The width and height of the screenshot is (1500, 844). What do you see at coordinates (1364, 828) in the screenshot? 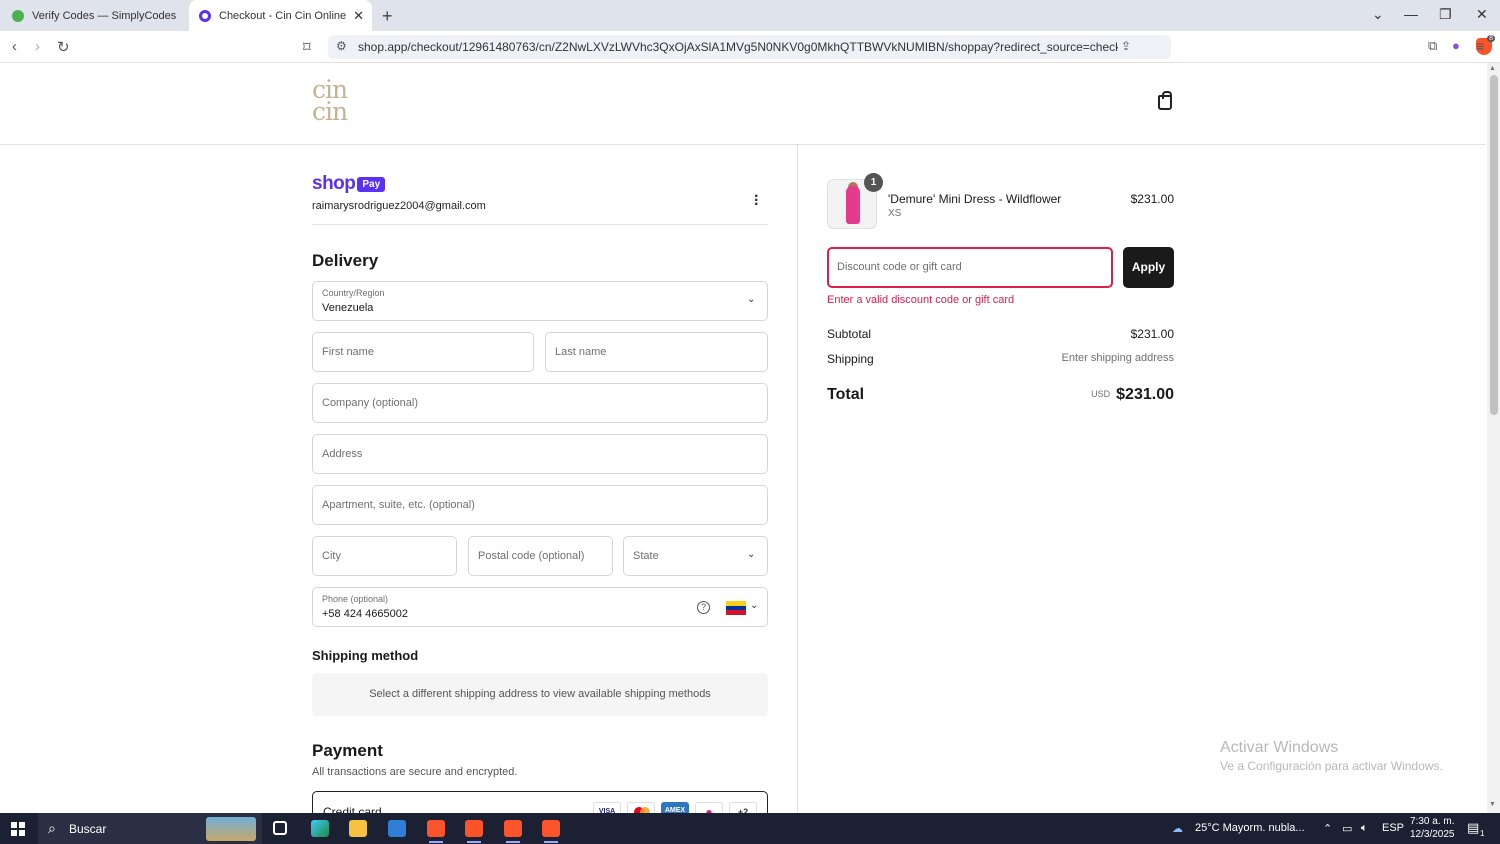
I see `volume-icon: 🔈︎` at bounding box center [1364, 828].